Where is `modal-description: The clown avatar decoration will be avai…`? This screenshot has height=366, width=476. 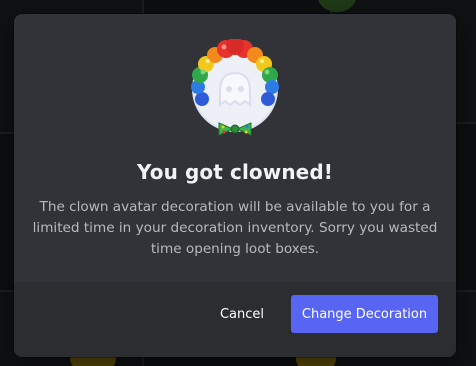 modal-description: The clown avatar decoration will be avai… is located at coordinates (235, 228).